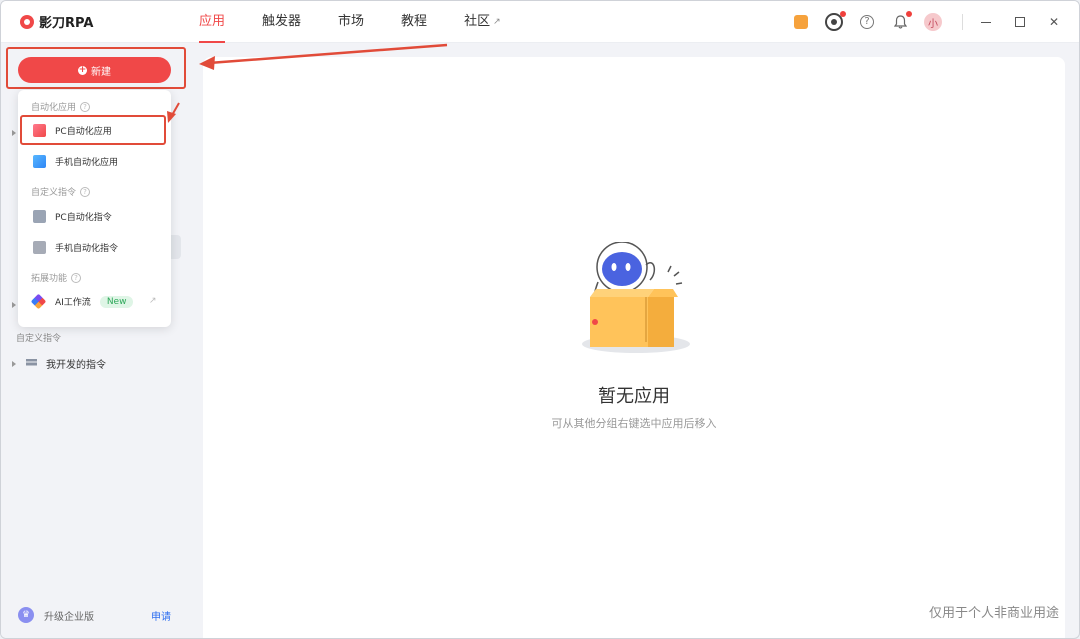 The width and height of the screenshot is (1080, 639). I want to click on sidebar-item-my-commands: 我开发的指令, so click(59, 363).